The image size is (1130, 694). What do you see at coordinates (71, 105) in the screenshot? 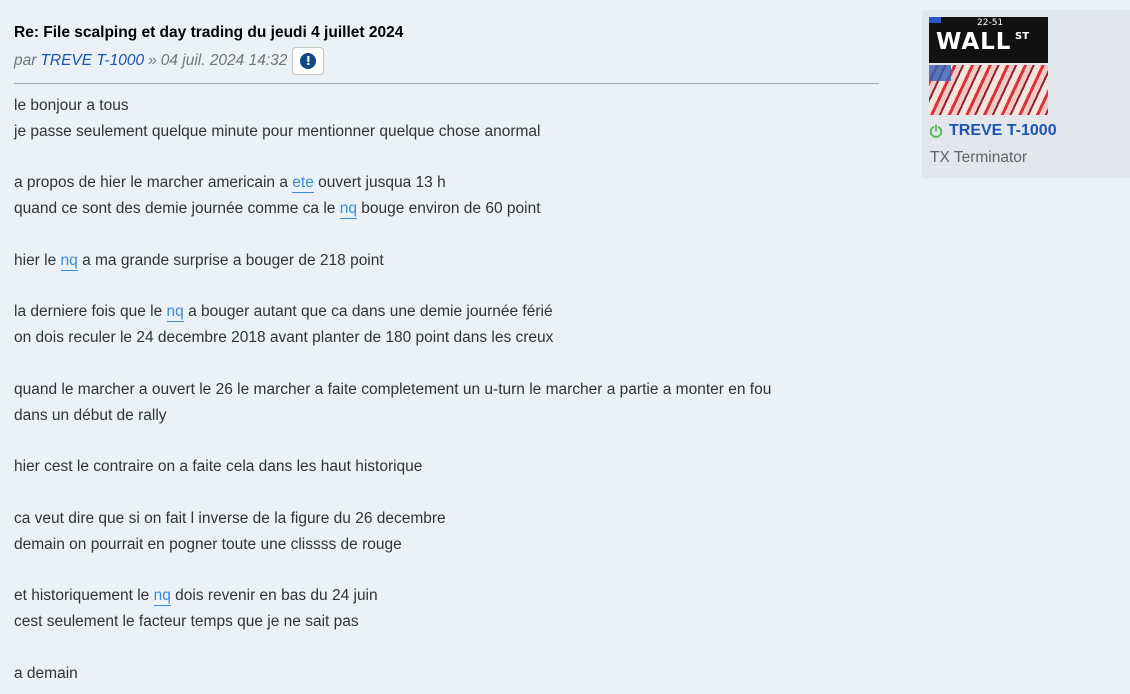
I see `content-line: le bonjour a tous` at bounding box center [71, 105].